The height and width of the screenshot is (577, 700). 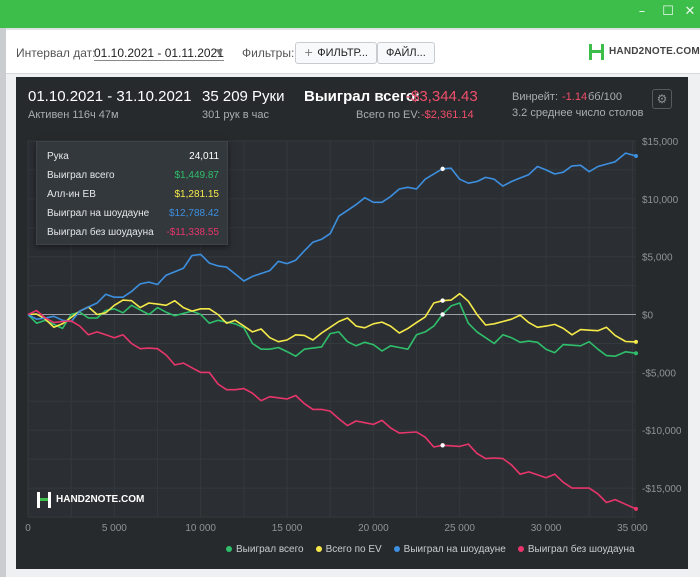 What do you see at coordinates (581, 549) in the screenshot?
I see `legend-label: Выиграл без шоудауна` at bounding box center [581, 549].